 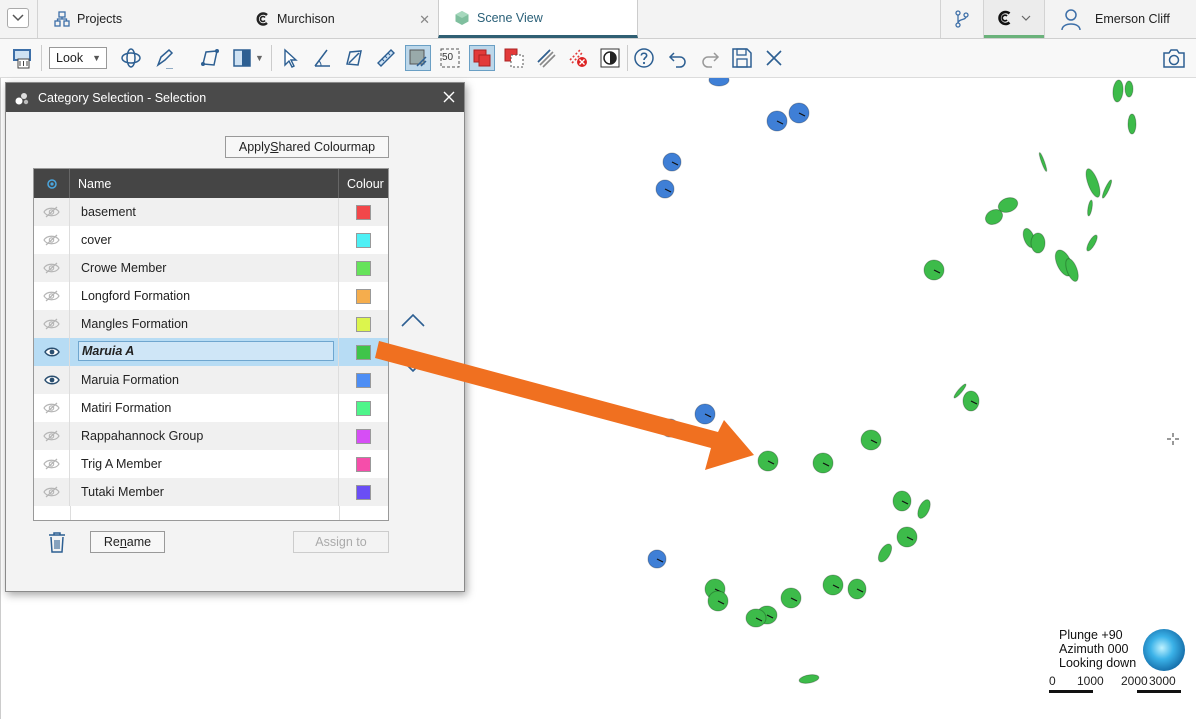 I want to click on rename-button: Re n ame, so click(x=127, y=542).